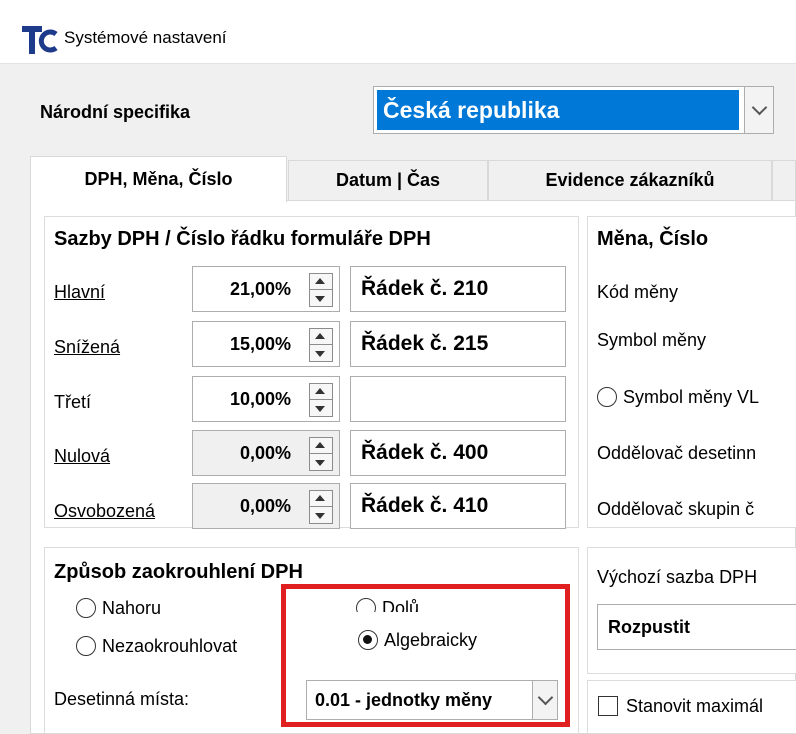 The height and width of the screenshot is (734, 796). I want to click on radio-symbol-vl, so click(607, 397).